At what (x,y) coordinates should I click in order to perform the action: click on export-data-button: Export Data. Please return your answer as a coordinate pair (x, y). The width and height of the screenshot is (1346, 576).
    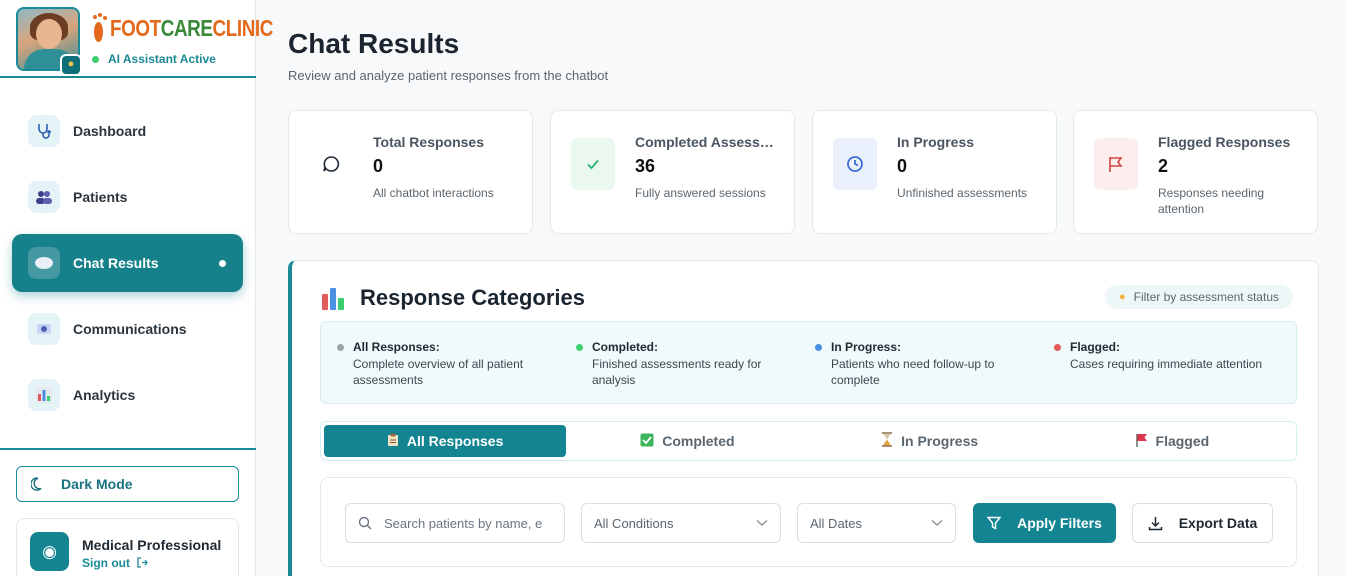
    Looking at the image, I should click on (1202, 523).